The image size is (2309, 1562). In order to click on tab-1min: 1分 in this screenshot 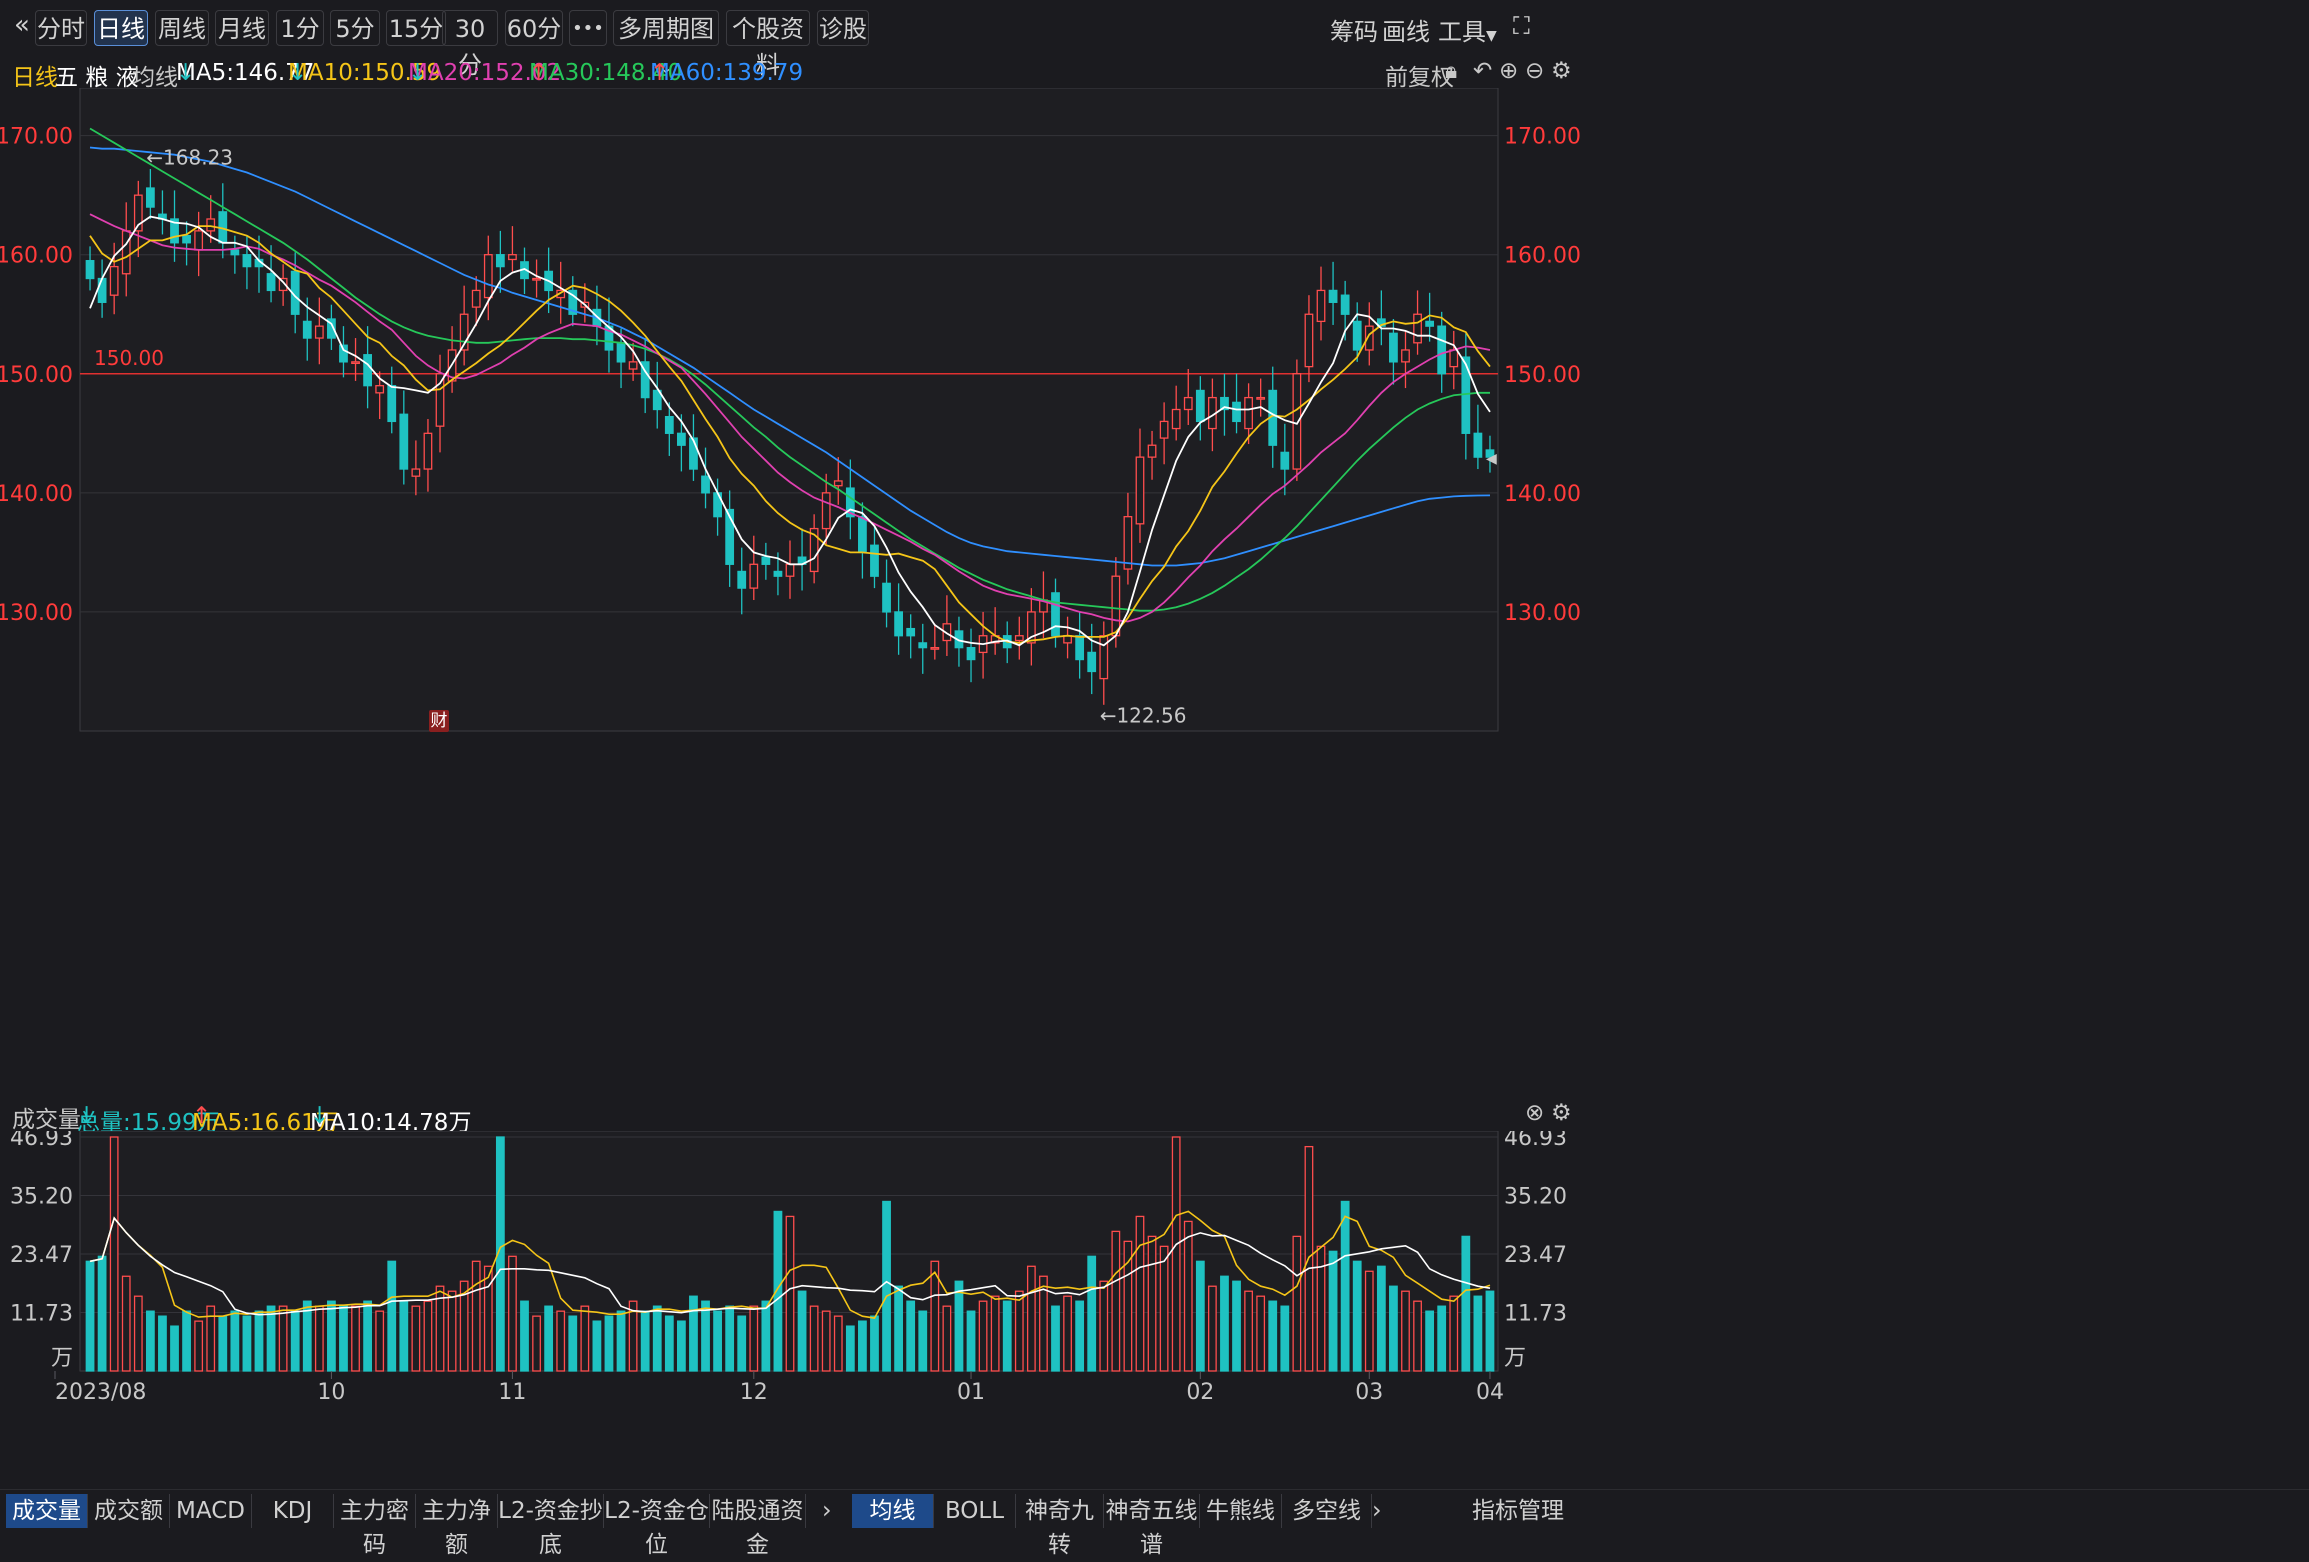, I will do `click(300, 28)`.